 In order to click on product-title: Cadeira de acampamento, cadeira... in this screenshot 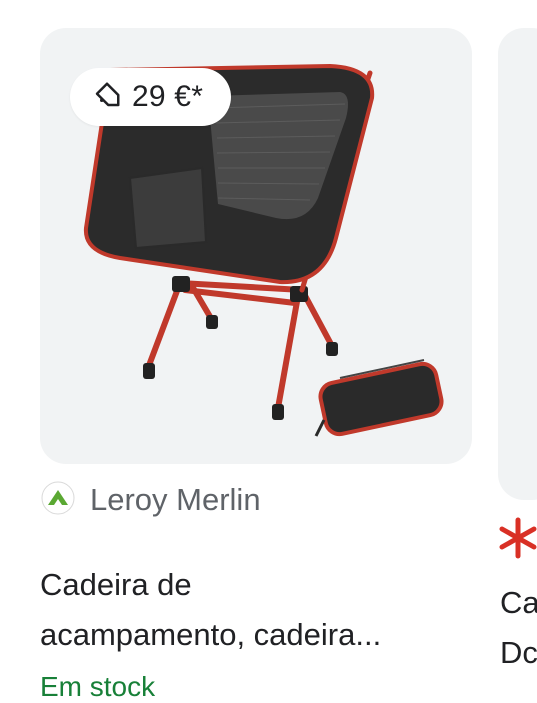, I will do `click(255, 610)`.